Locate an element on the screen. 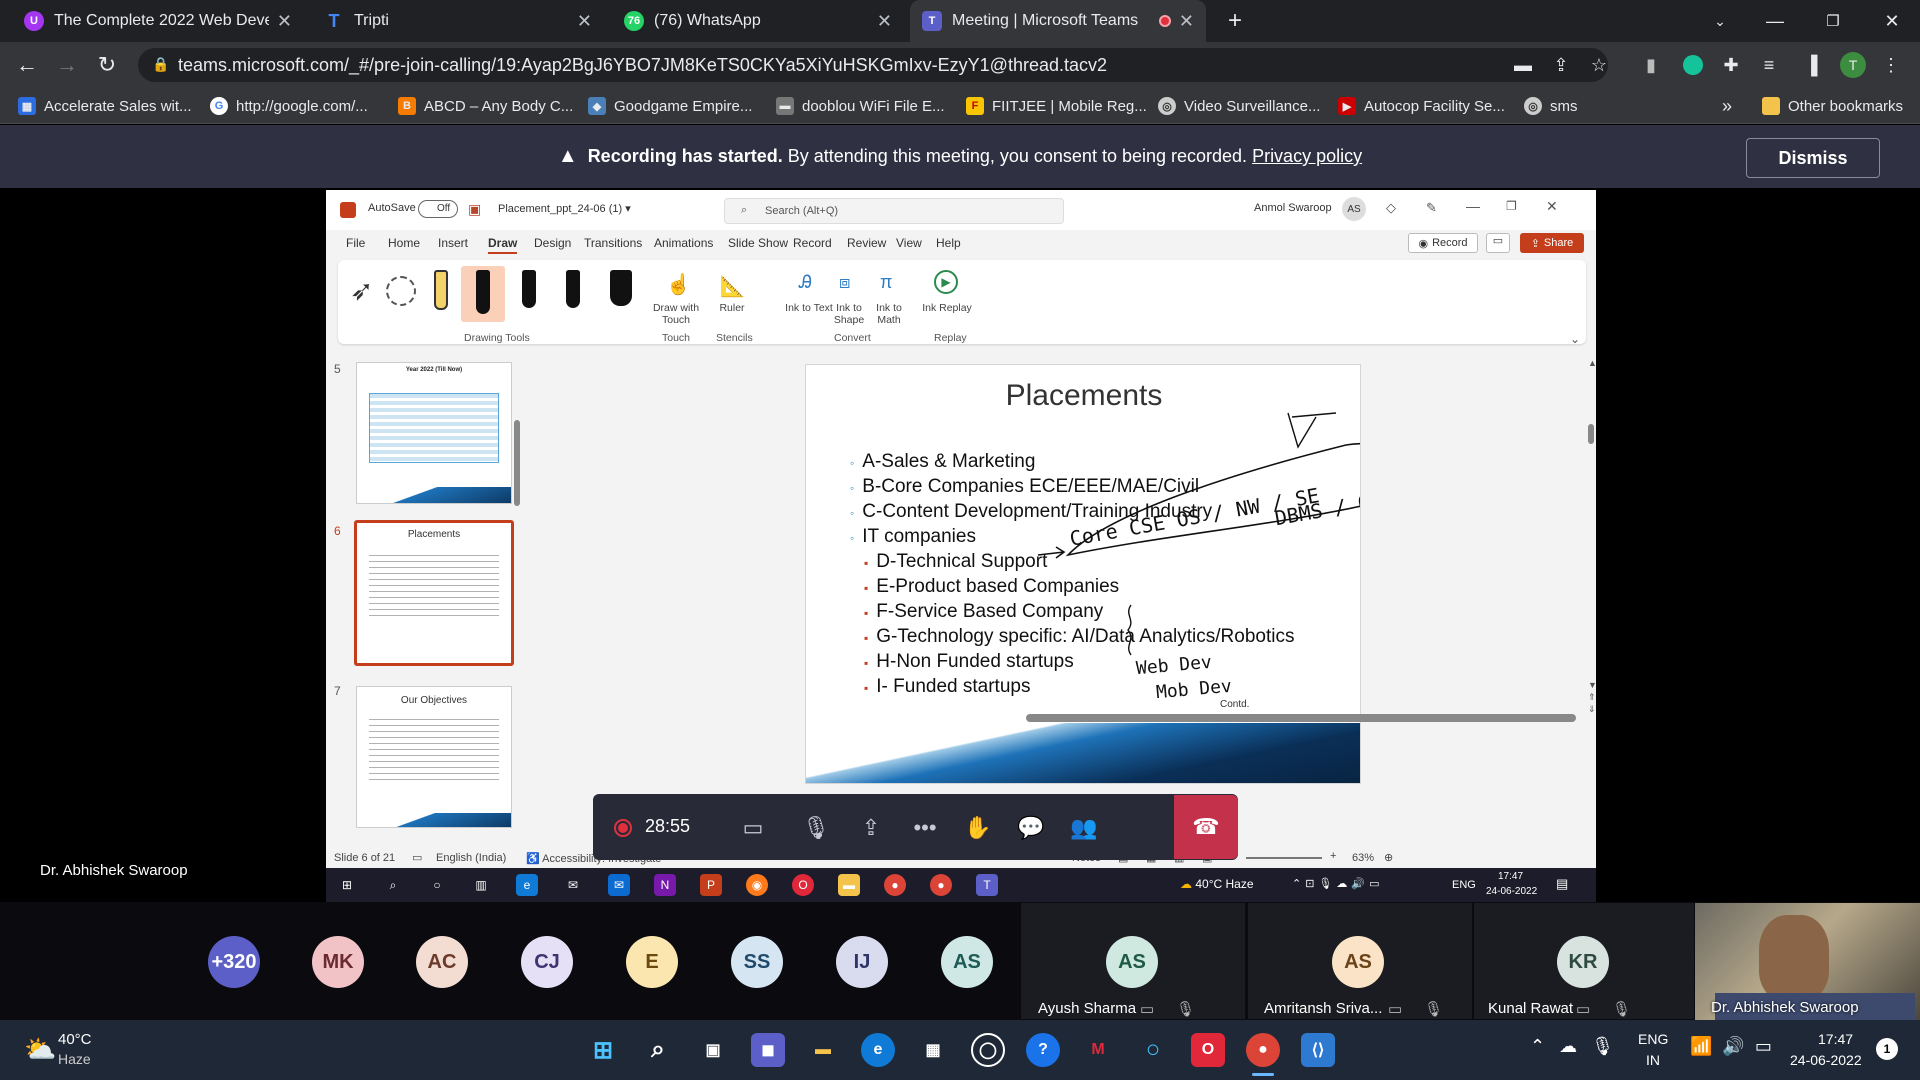 This screenshot has width=1920, height=1080. prev-slide-icon: ⇑ is located at coordinates (1592, 697).